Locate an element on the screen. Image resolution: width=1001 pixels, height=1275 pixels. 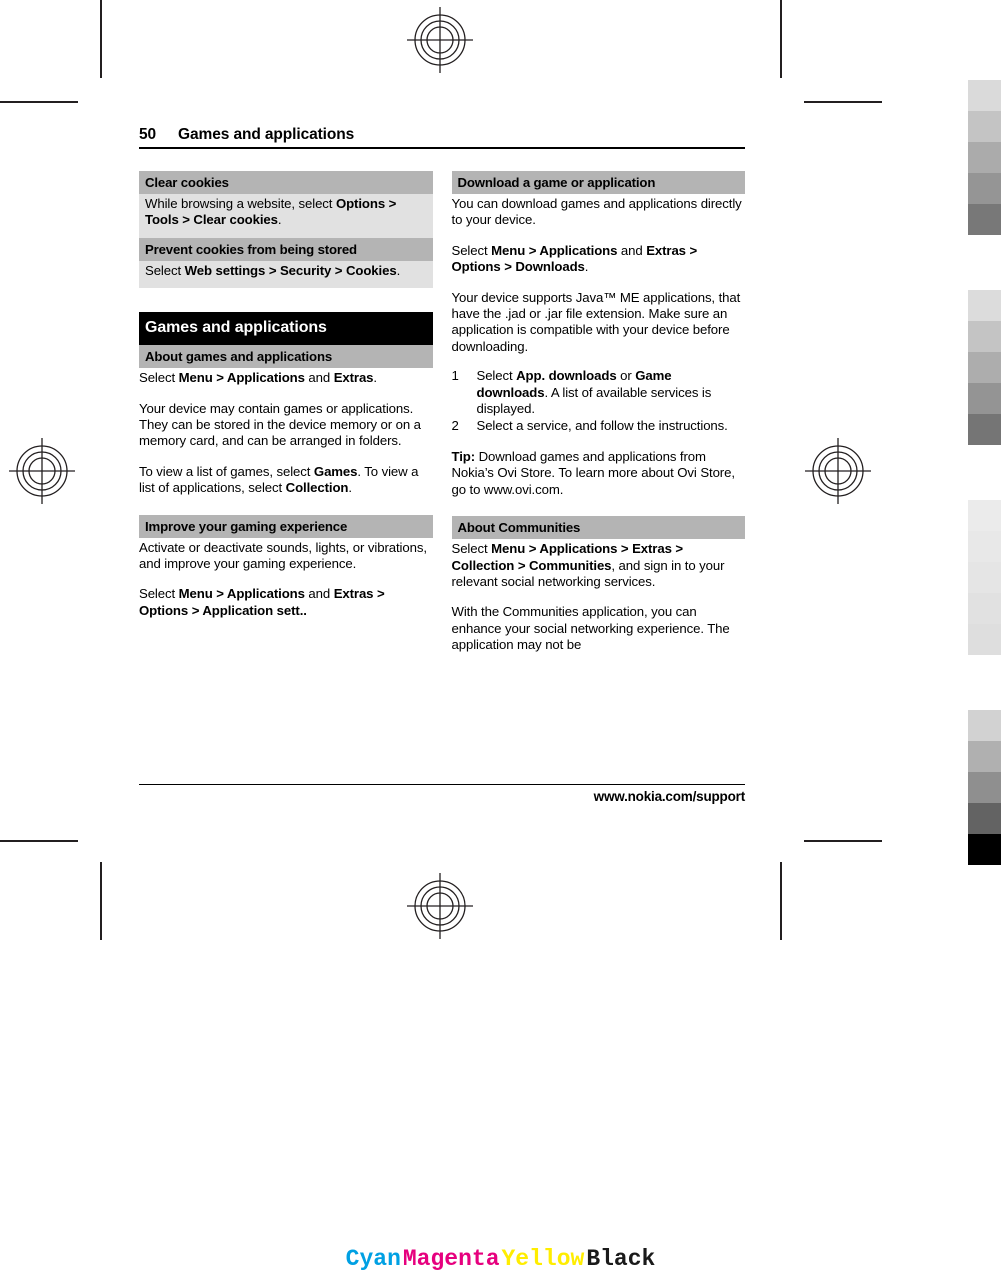
section-heading: About Communities is located at coordinates (598, 528).